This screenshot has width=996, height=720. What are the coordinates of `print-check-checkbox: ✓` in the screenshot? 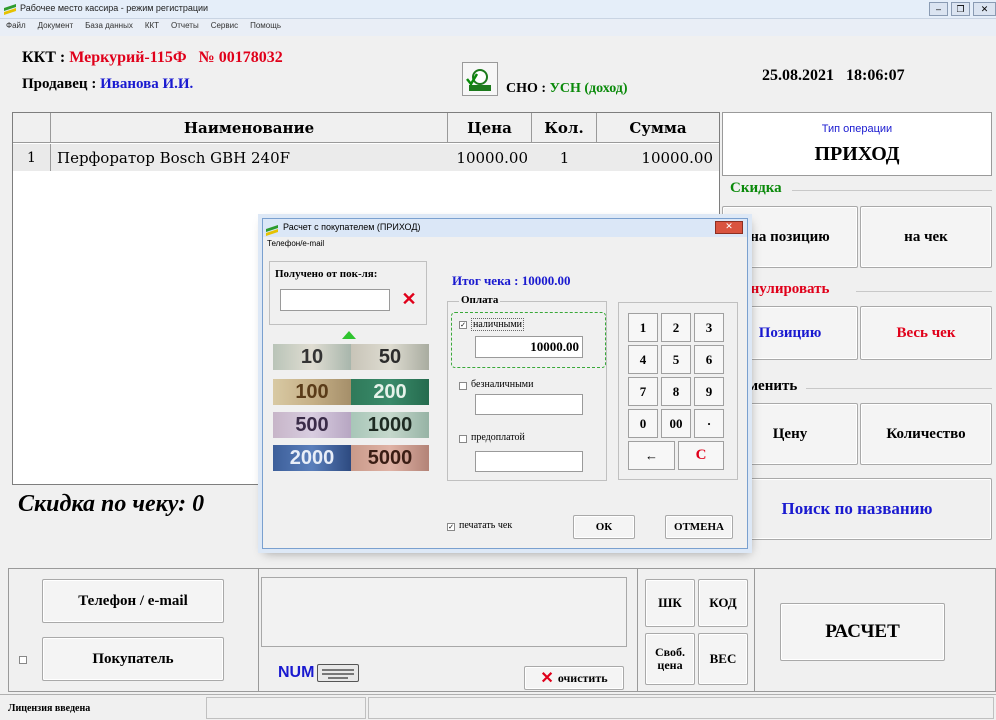 It's located at (451, 527).